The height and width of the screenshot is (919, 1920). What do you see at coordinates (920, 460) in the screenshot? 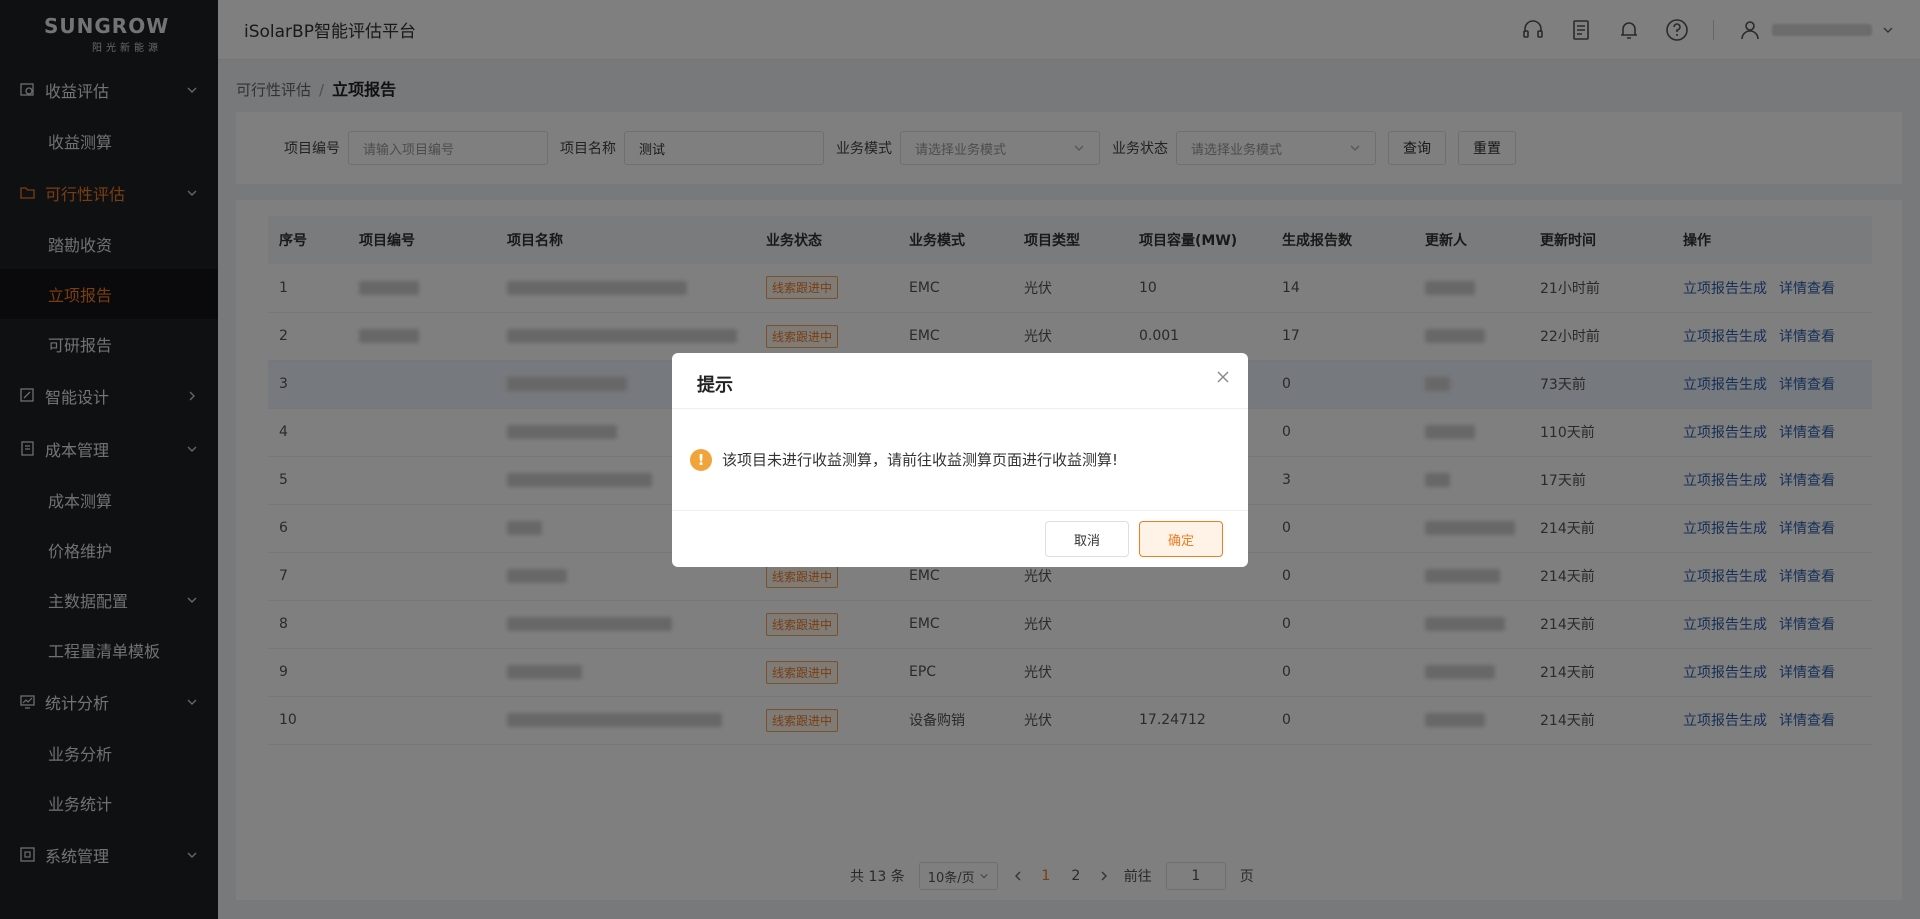
I see `dialog-message: 该项目未进行收益测算，请前往收益测算页面进行收益测算!` at bounding box center [920, 460].